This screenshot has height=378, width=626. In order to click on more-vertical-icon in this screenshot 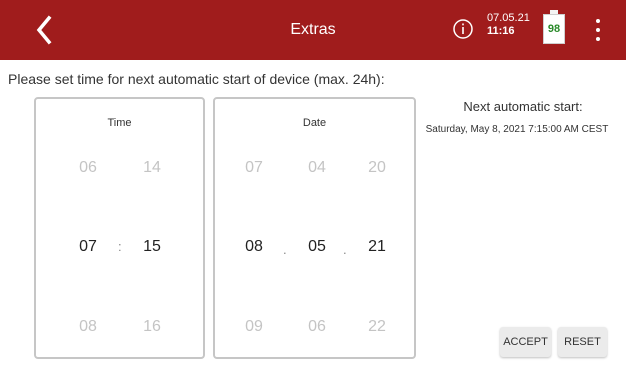, I will do `click(598, 21)`.